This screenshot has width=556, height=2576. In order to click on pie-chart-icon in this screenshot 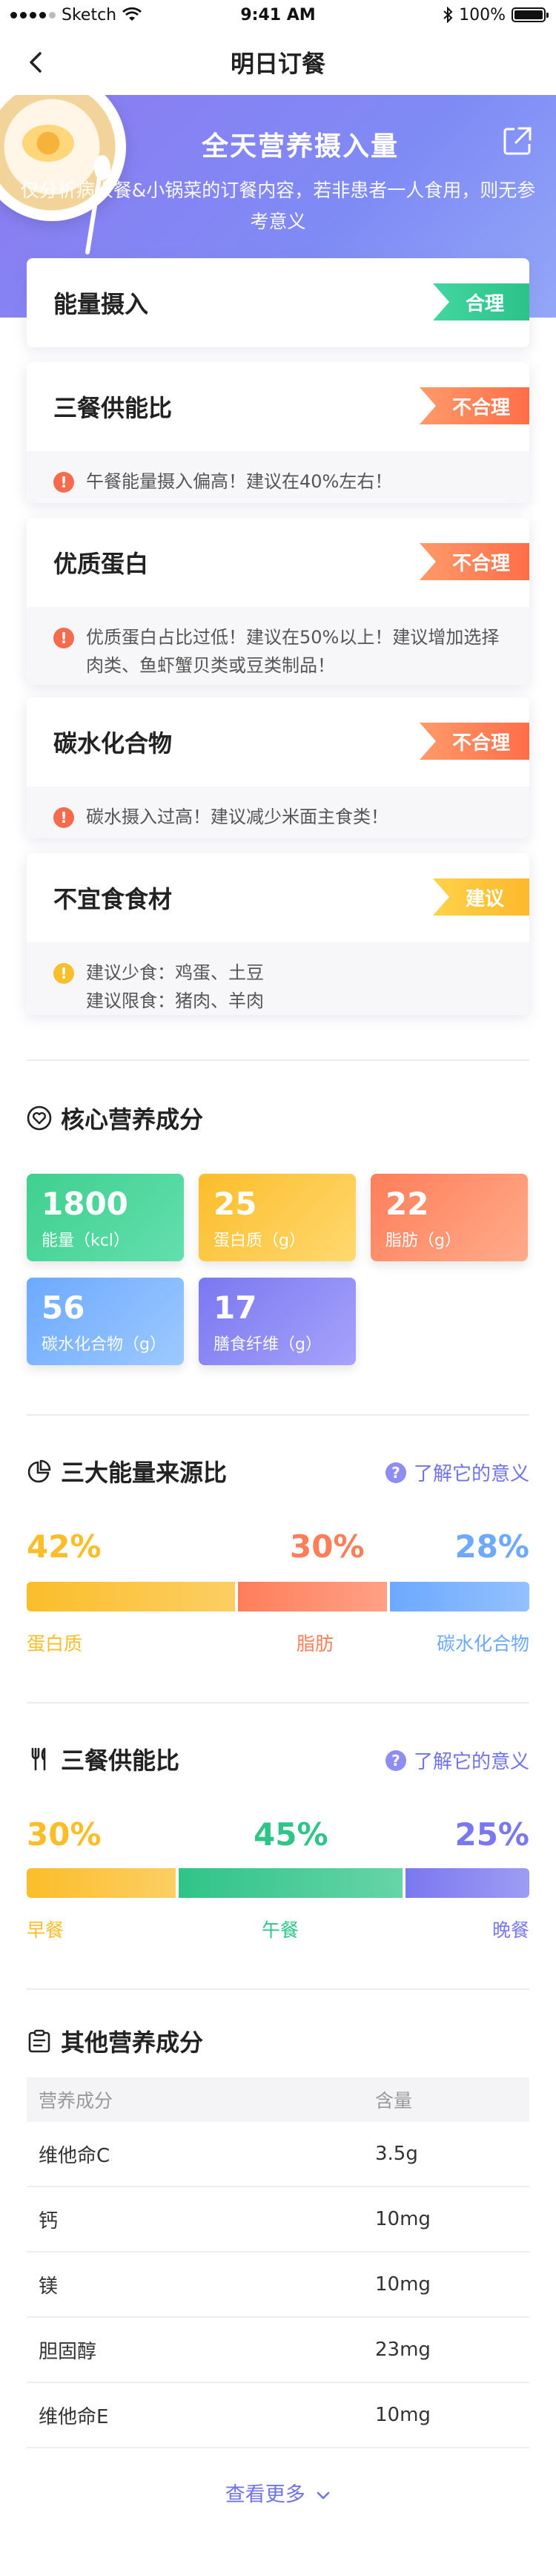, I will do `click(39, 1471)`.